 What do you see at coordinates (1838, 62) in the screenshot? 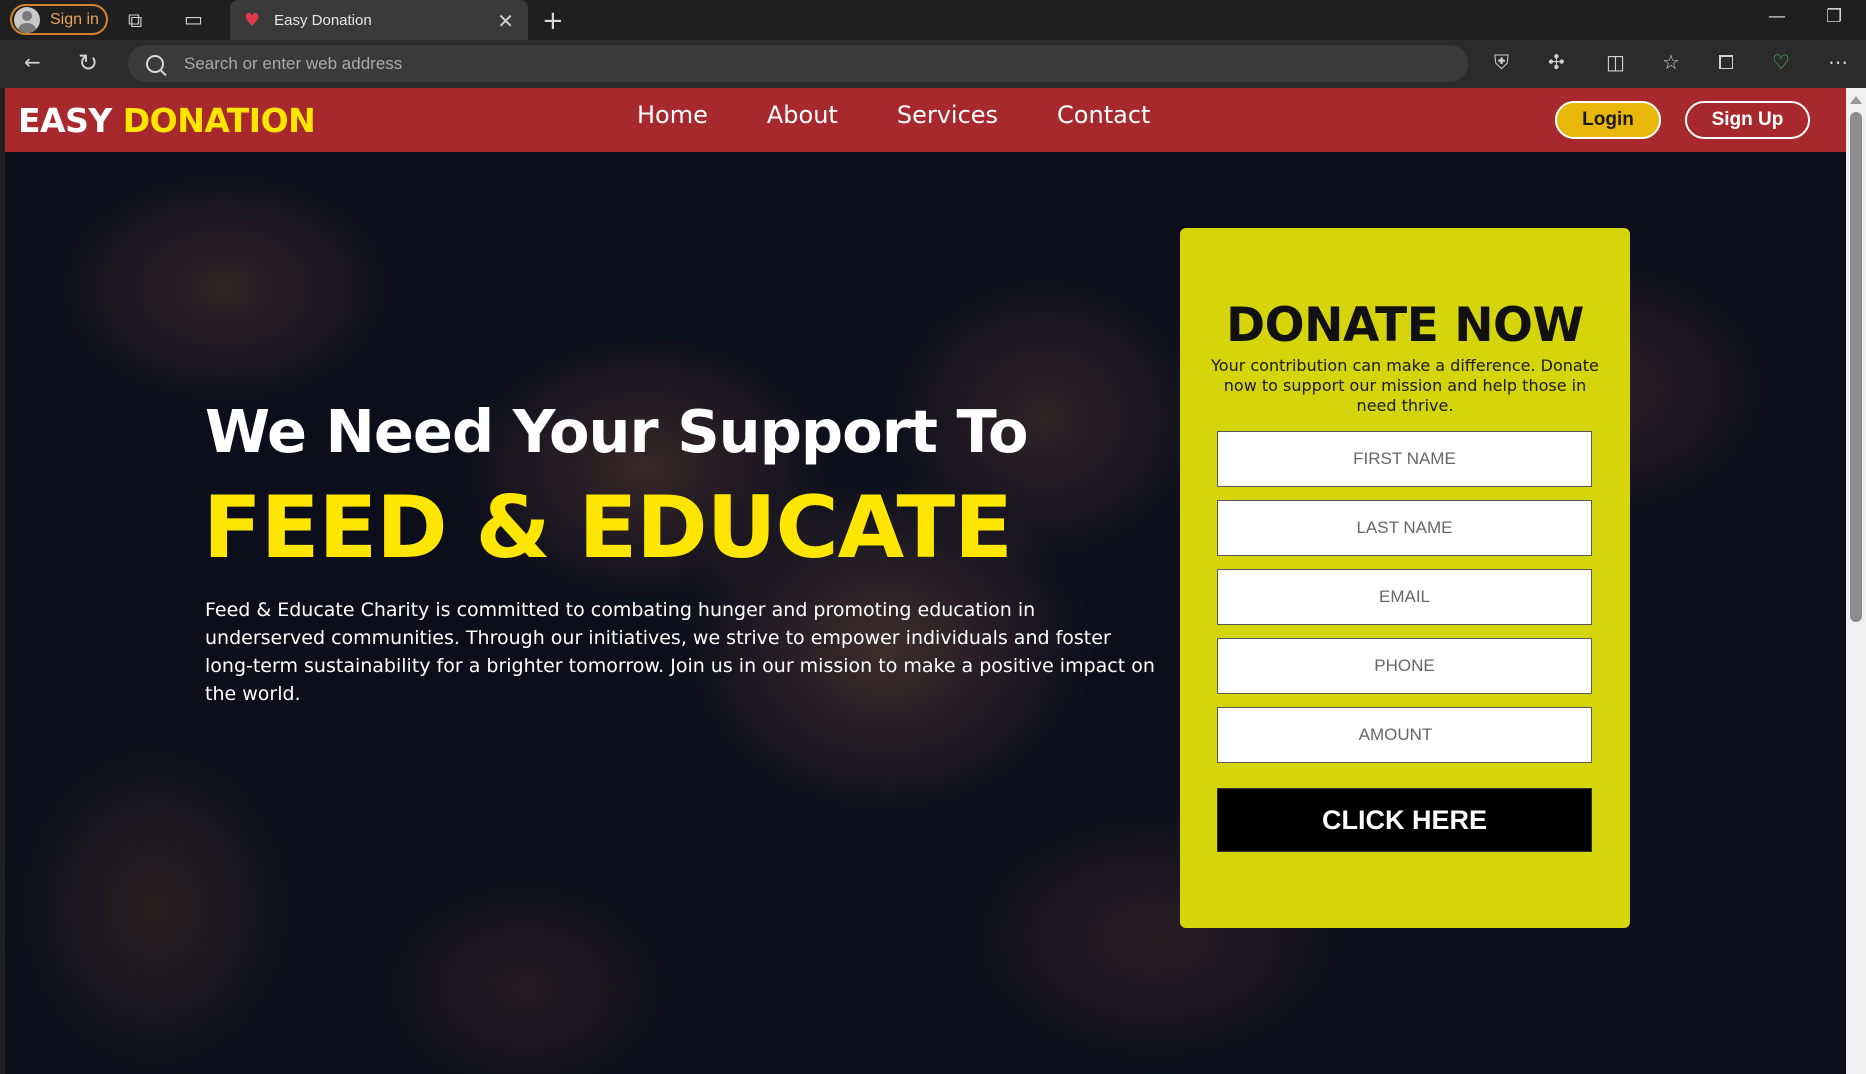
I see `more-menu-icon: ⋯` at bounding box center [1838, 62].